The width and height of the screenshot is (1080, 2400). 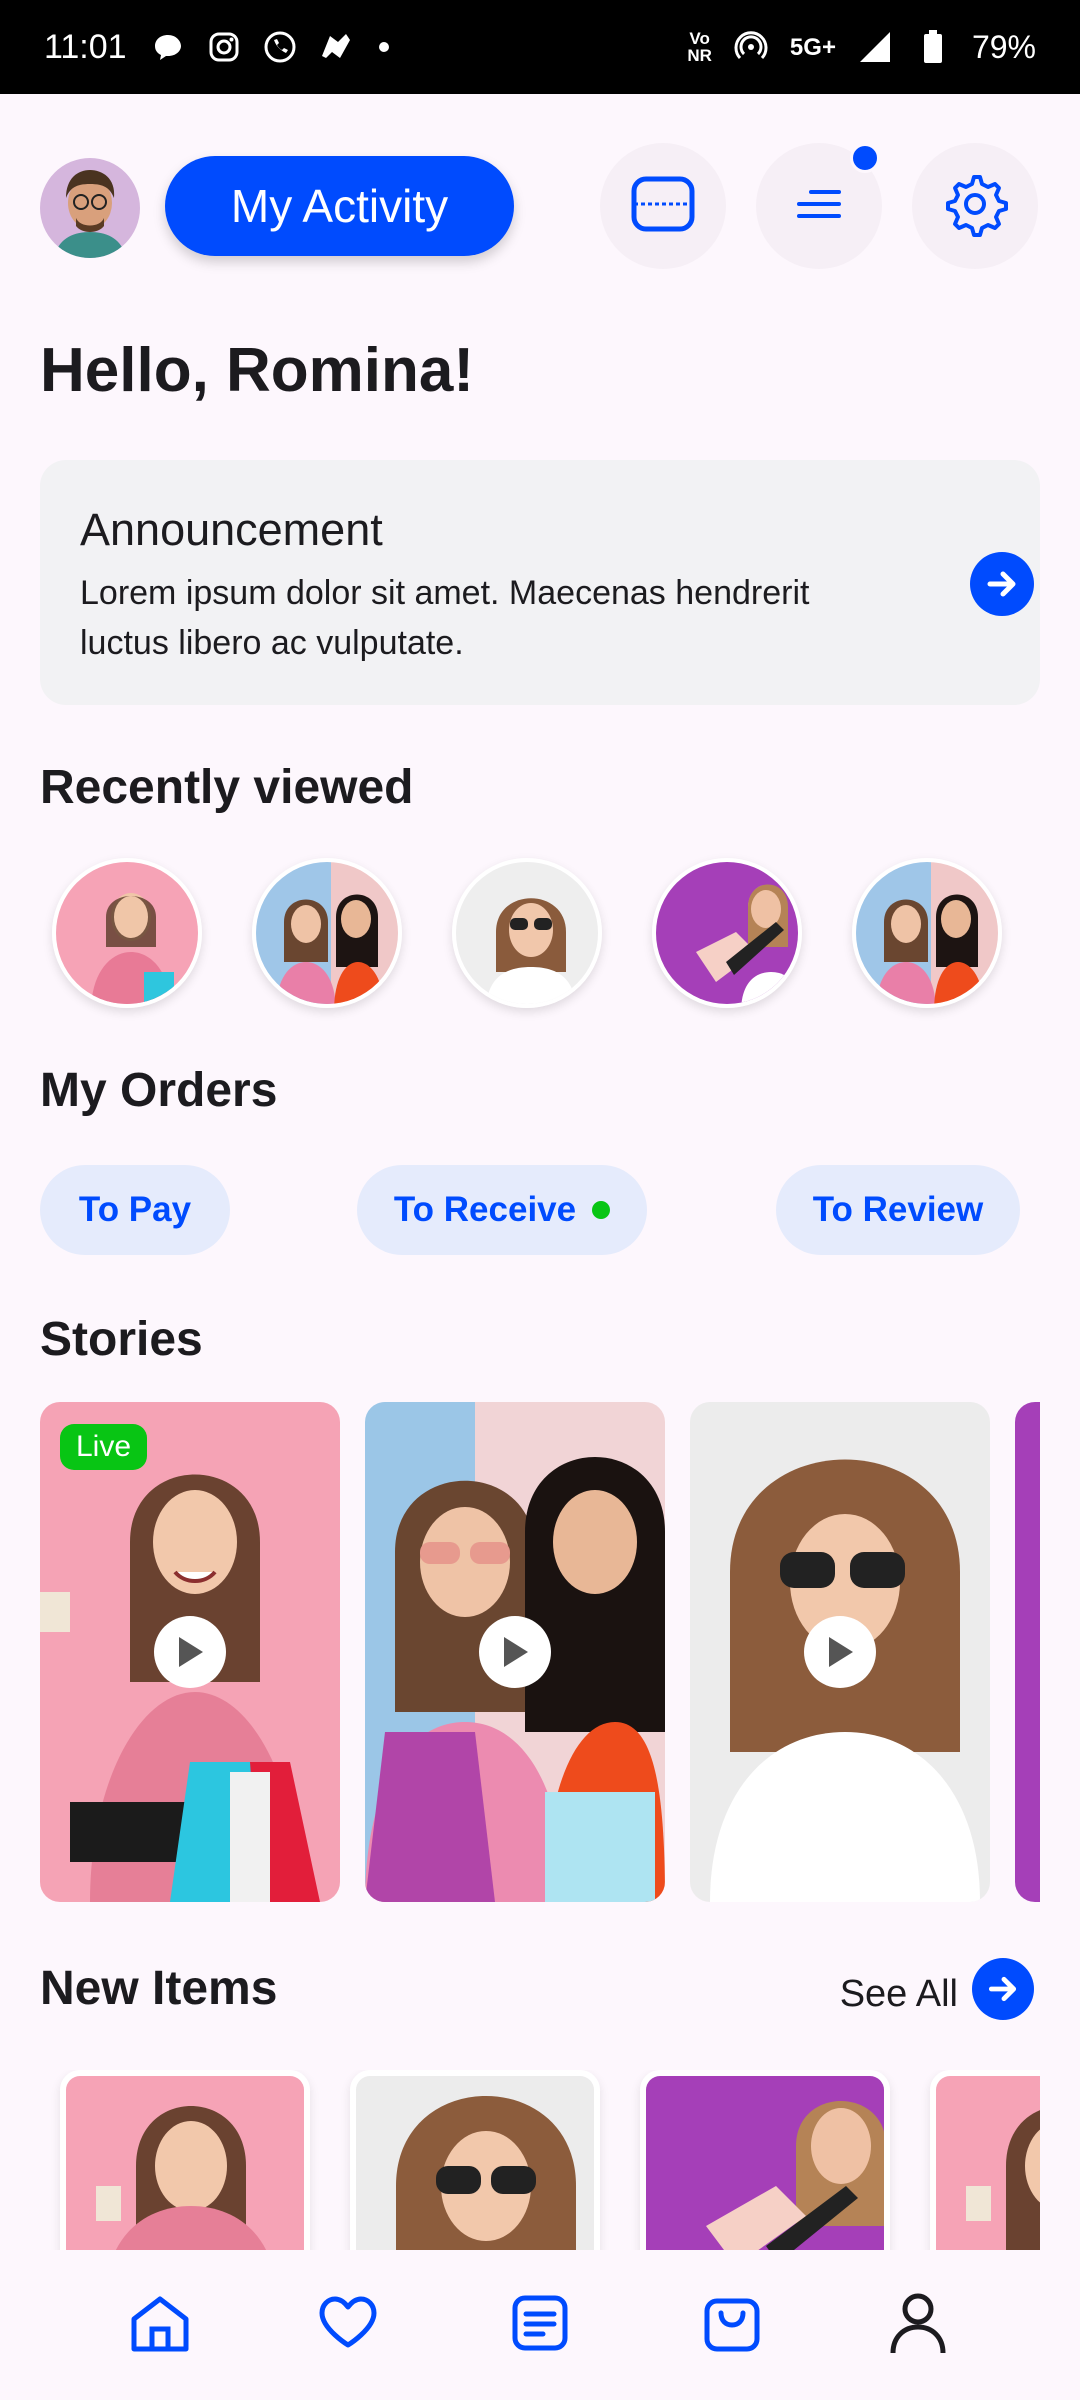 I want to click on live-badge: Live, so click(x=104, y=1447).